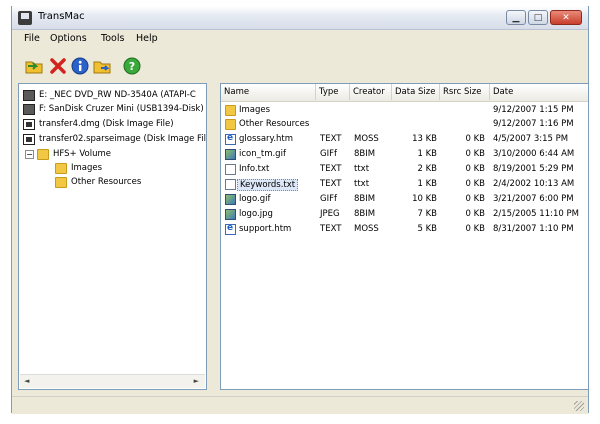 Image resolution: width=600 pixels, height=424 pixels. Describe the element at coordinates (147, 38) in the screenshot. I see `menu-help: Help` at that location.